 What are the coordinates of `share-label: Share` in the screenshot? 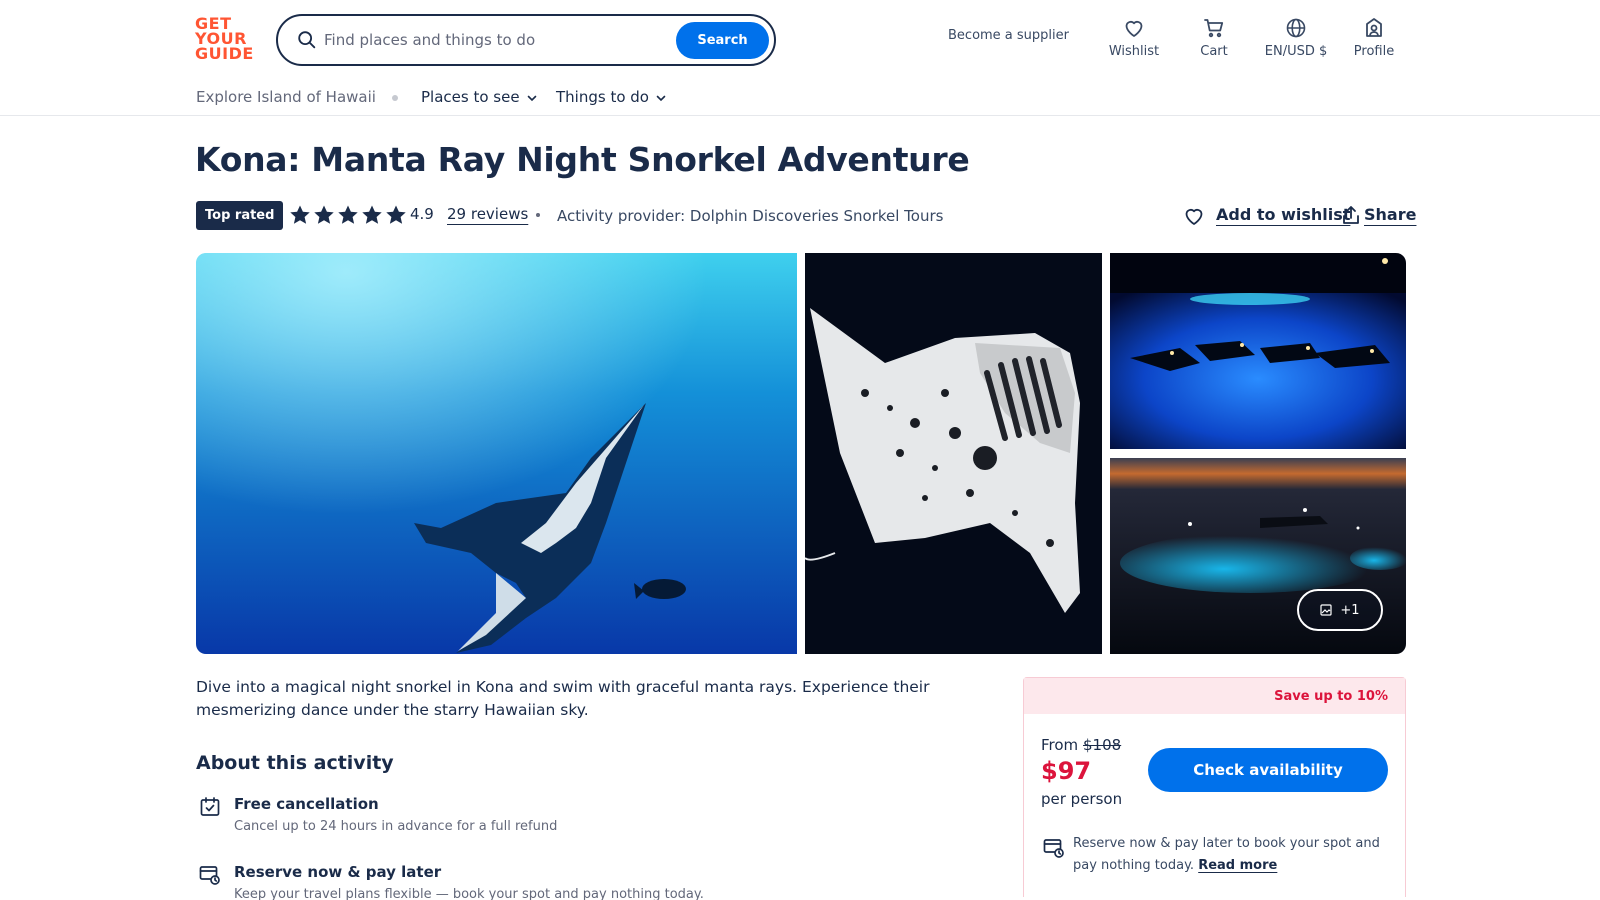 It's located at (1390, 214).